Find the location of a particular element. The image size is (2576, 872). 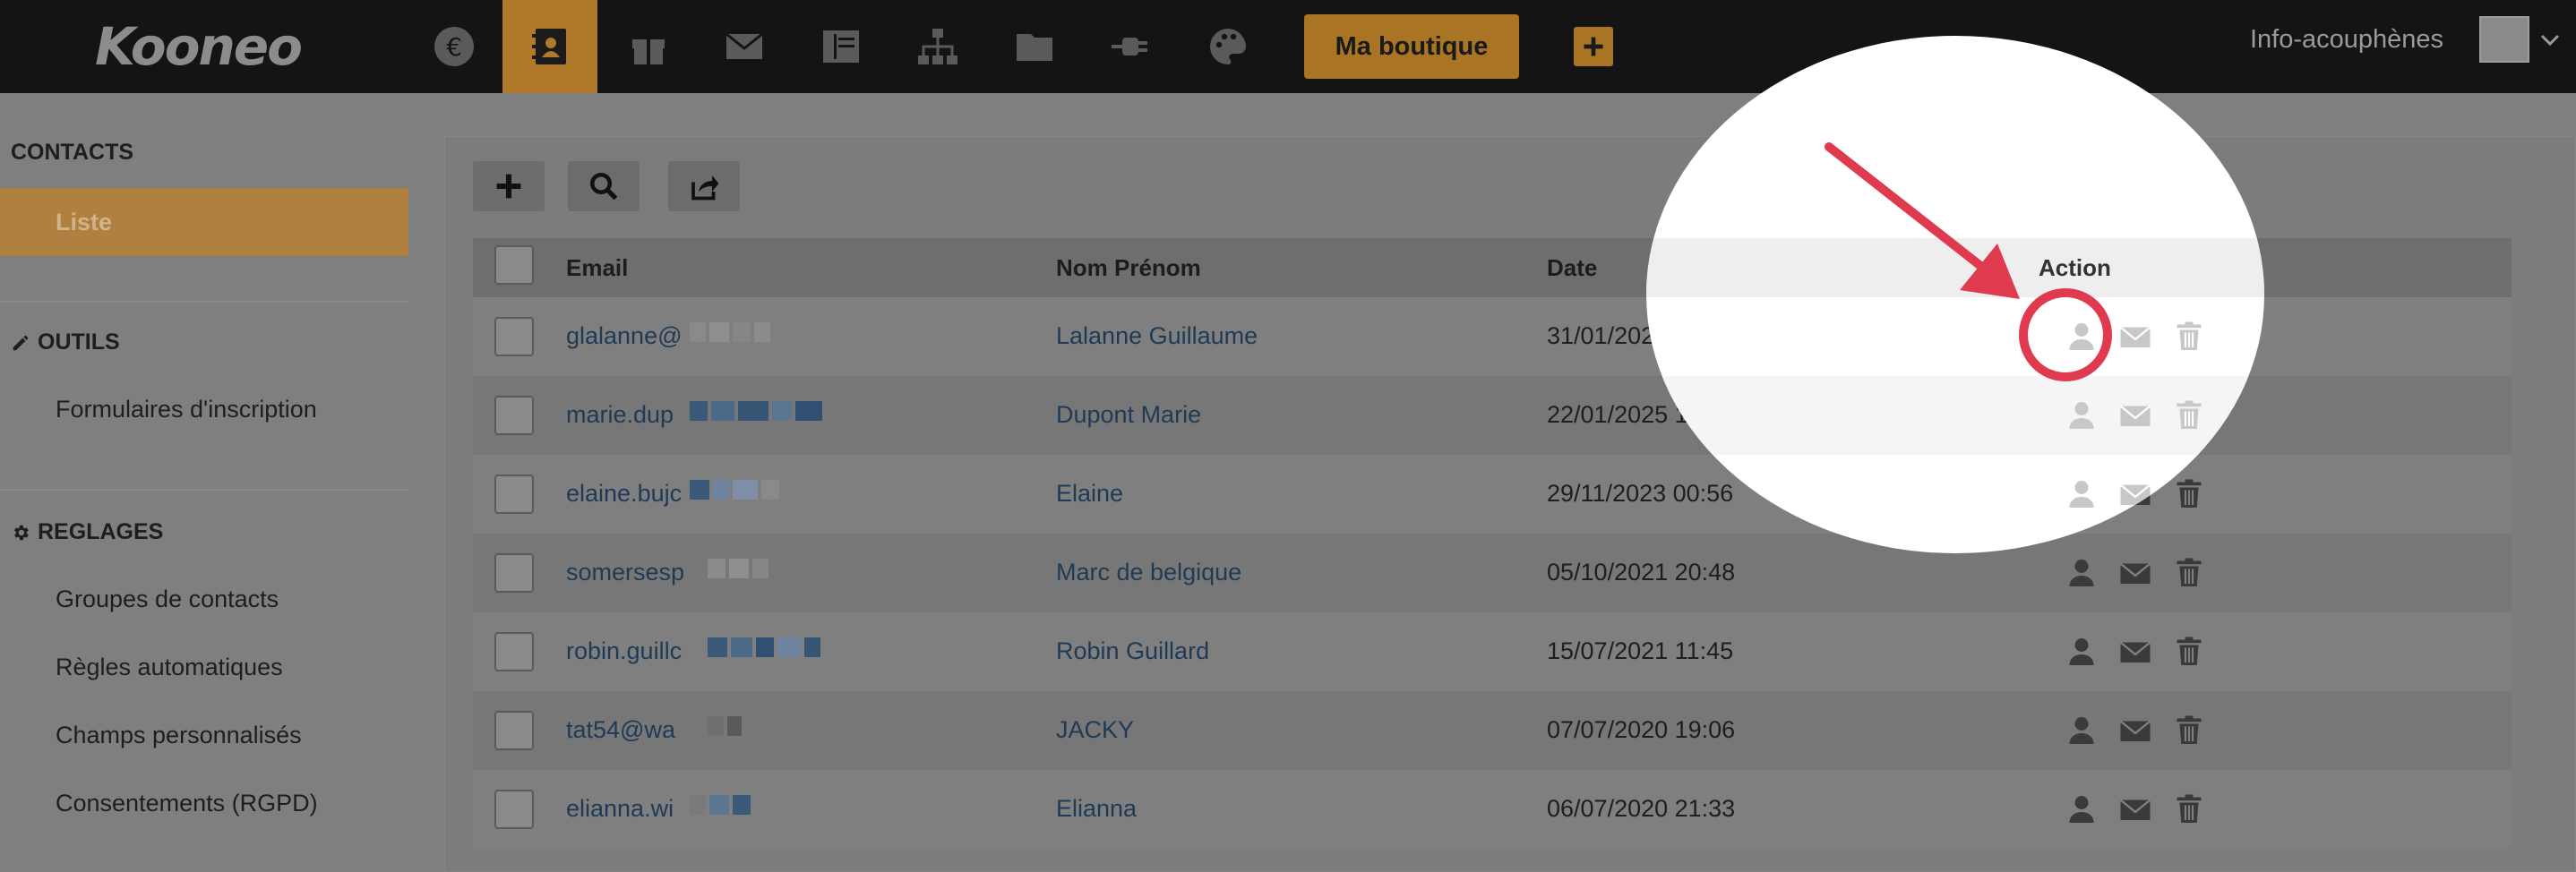

search-button is located at coordinates (604, 186).